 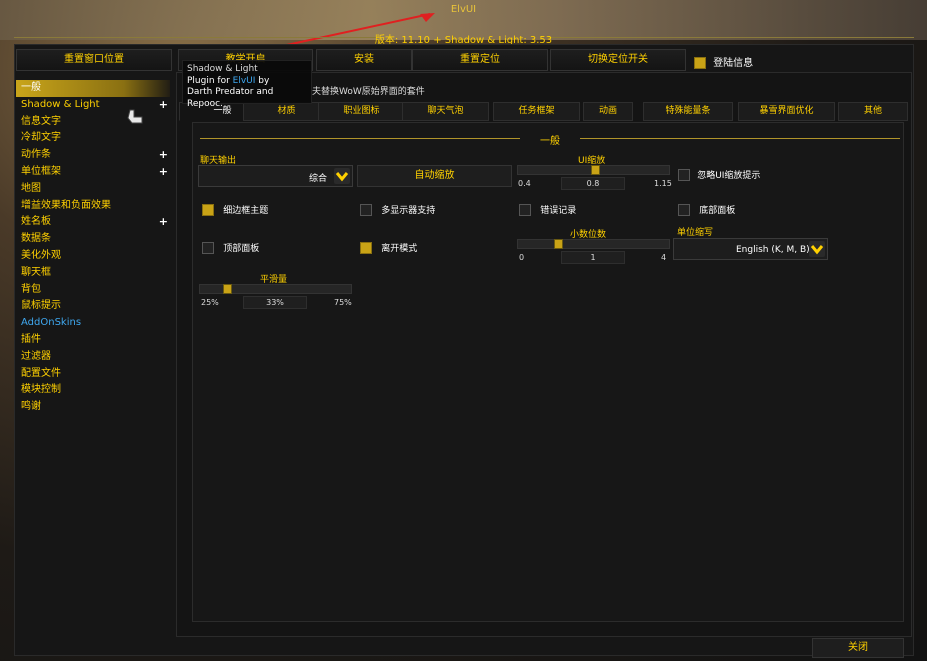 I want to click on auto-scale-button: 自动缩放, so click(x=434, y=176).